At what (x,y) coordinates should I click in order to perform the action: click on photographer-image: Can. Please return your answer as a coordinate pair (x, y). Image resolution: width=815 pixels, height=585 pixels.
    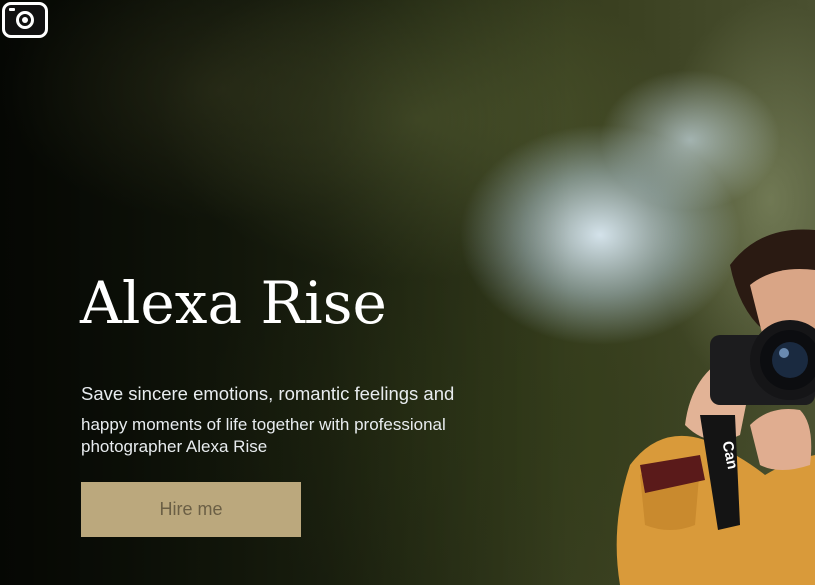
    Looking at the image, I should click on (715, 407).